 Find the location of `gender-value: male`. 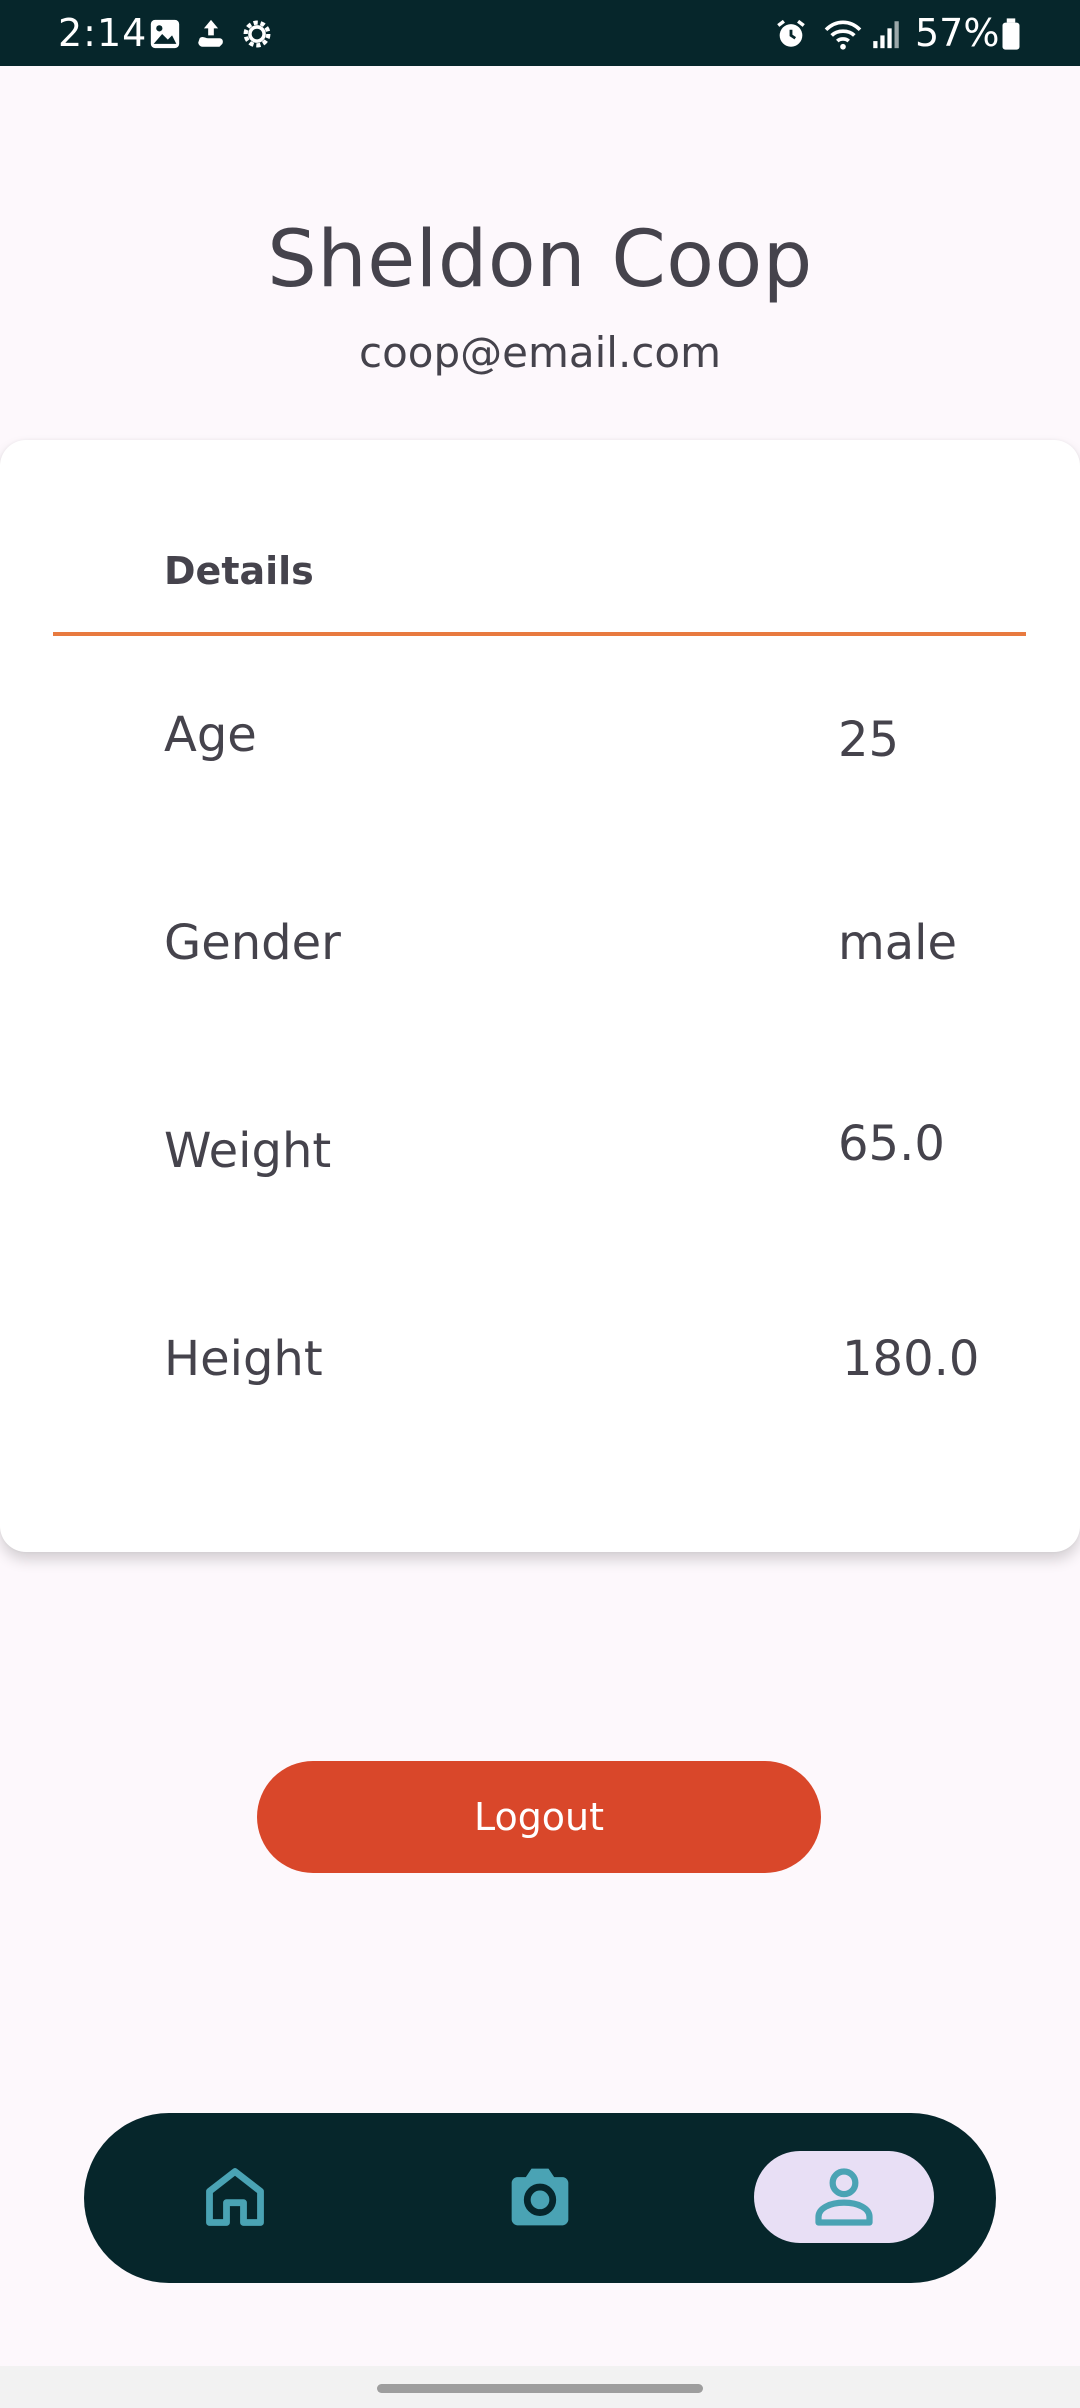

gender-value: male is located at coordinates (898, 943).